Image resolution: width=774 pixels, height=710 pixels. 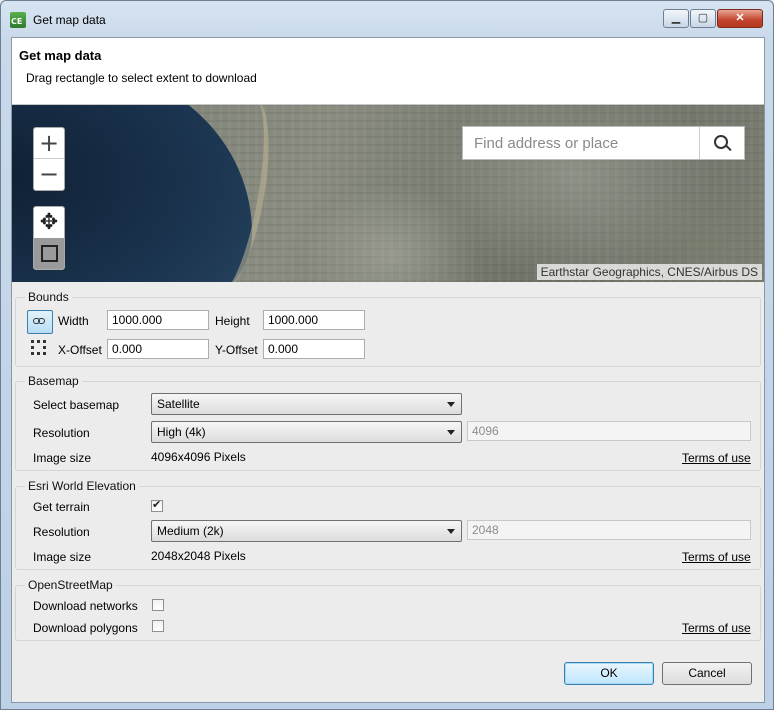 I want to click on get-terrain-checkbox: ✔, so click(x=157, y=505).